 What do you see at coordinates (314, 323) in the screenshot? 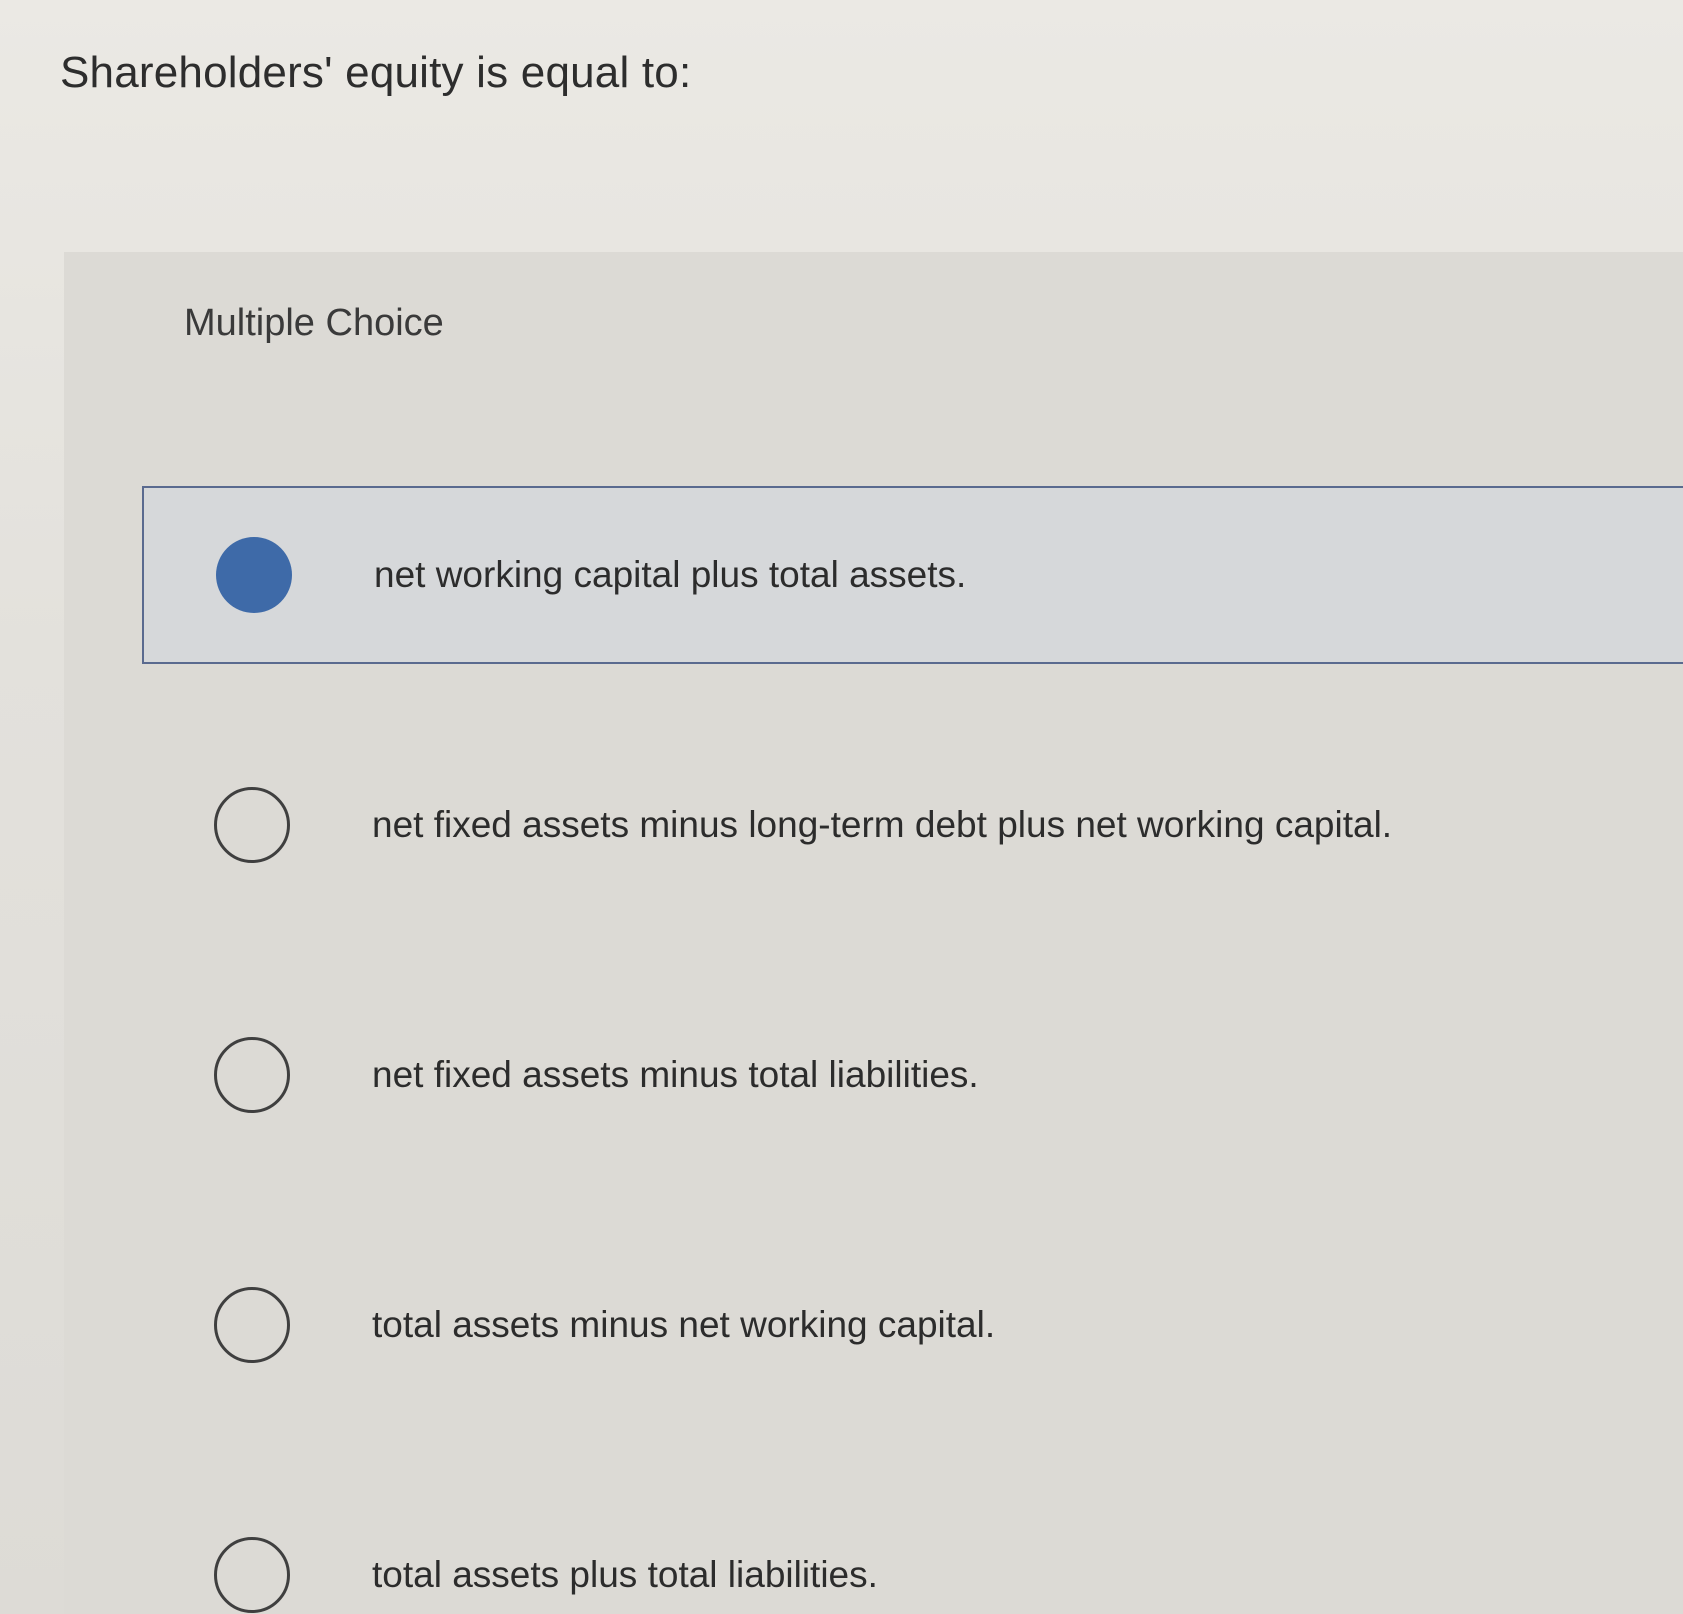
I see `multiple-choice-label: Multiple Choice` at bounding box center [314, 323].